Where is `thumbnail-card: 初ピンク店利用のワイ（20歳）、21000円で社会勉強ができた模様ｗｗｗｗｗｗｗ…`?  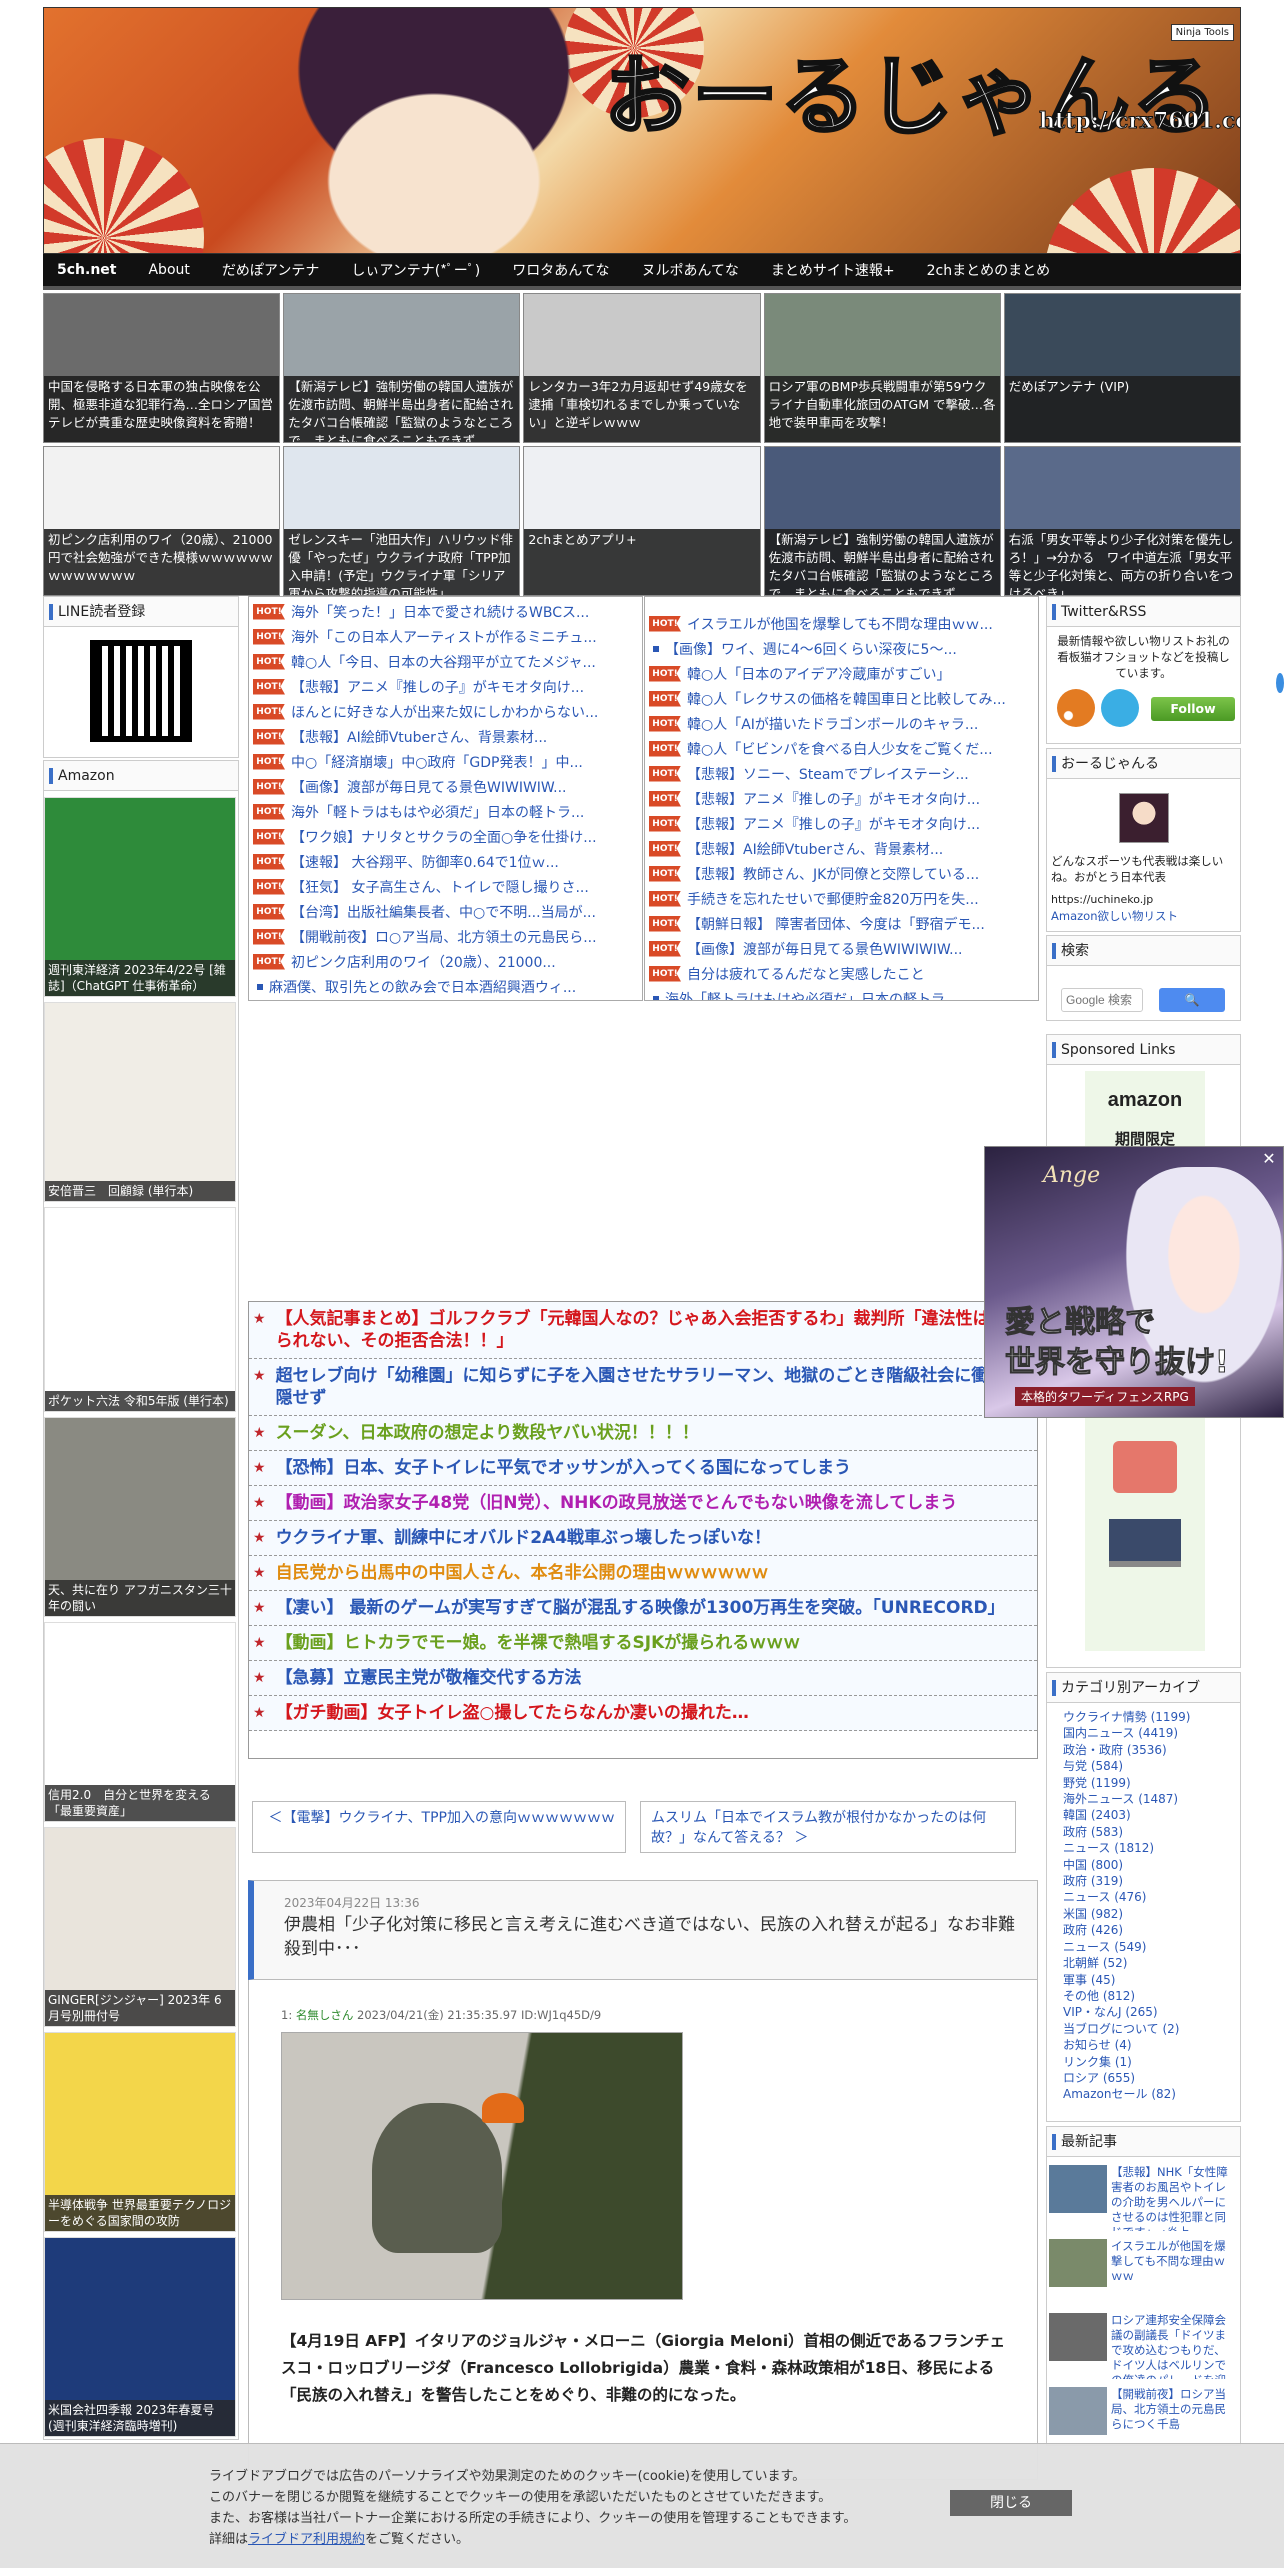
thumbnail-card: 初ピンク店利用のワイ（20歳）、21000円で社会勉強ができた模様ｗｗｗｗｗｗｗ… is located at coordinates (162, 521).